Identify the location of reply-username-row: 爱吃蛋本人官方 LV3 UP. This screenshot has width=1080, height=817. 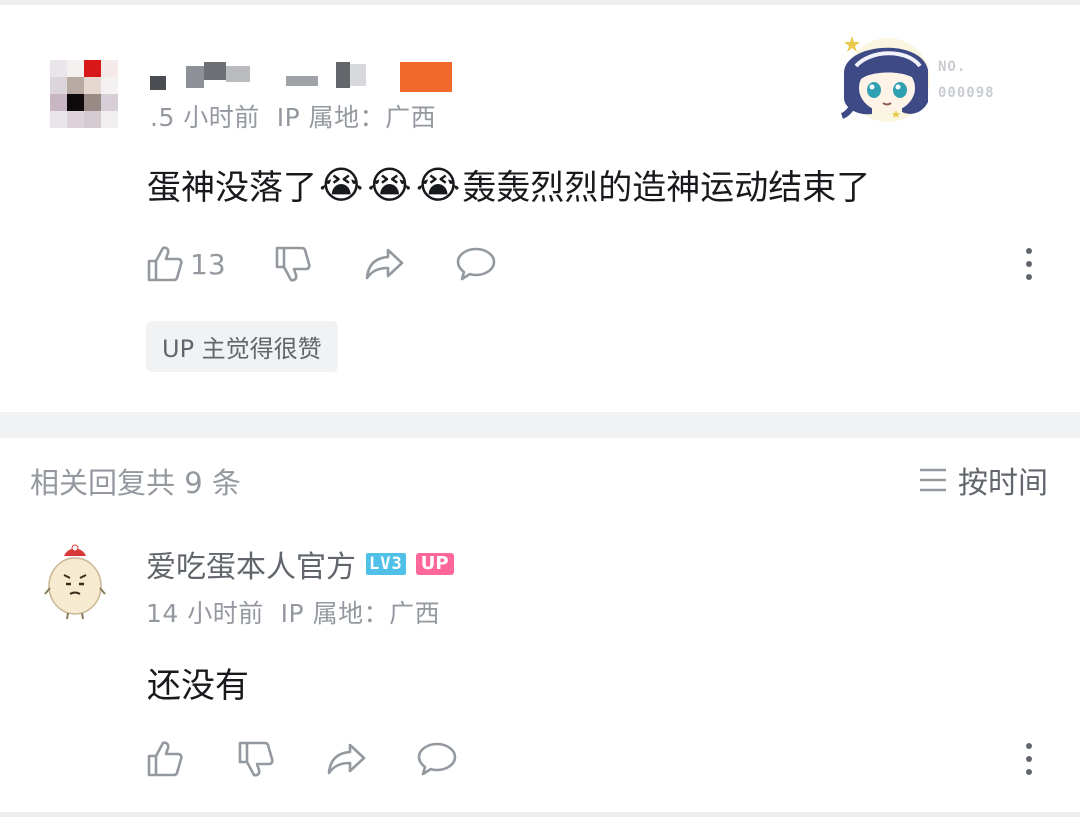
(300, 564).